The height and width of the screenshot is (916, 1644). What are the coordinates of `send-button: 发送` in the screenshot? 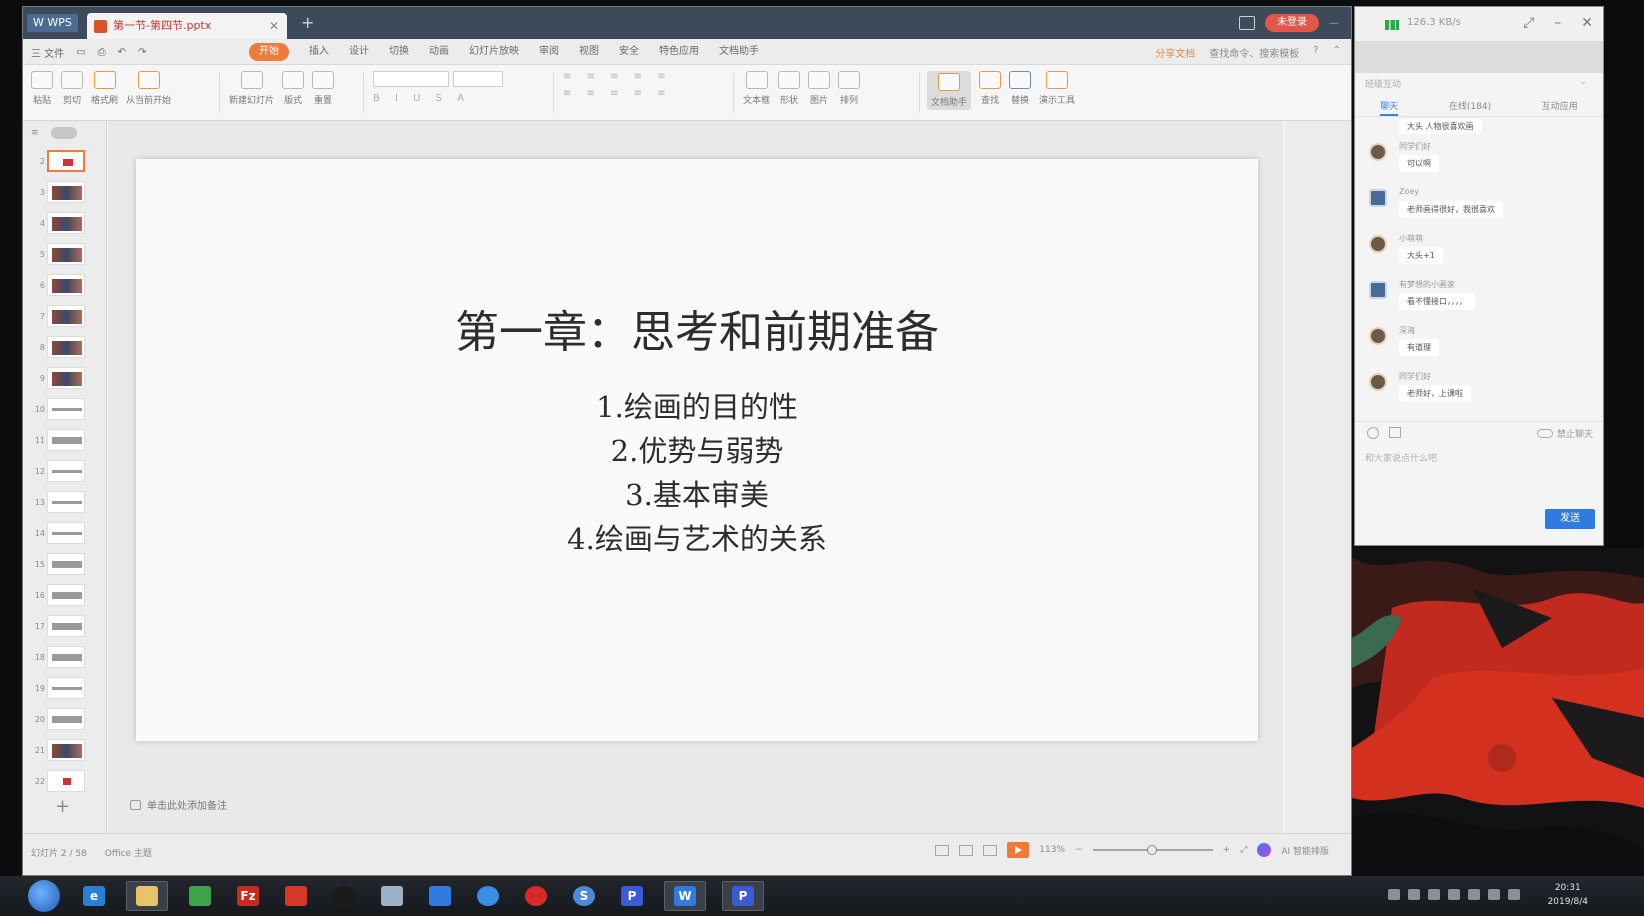 It's located at (1570, 519).